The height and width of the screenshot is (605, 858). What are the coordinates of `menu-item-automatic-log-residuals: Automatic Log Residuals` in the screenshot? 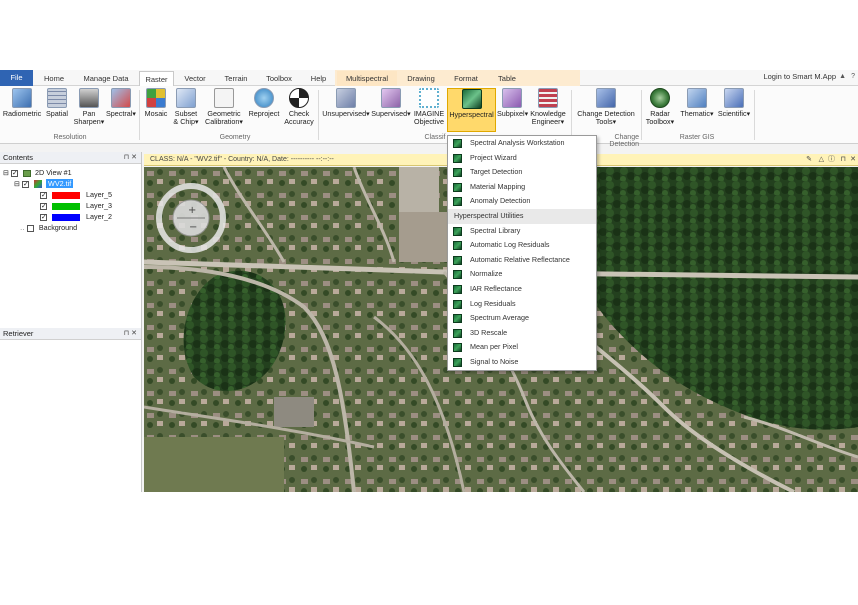 It's located at (522, 245).